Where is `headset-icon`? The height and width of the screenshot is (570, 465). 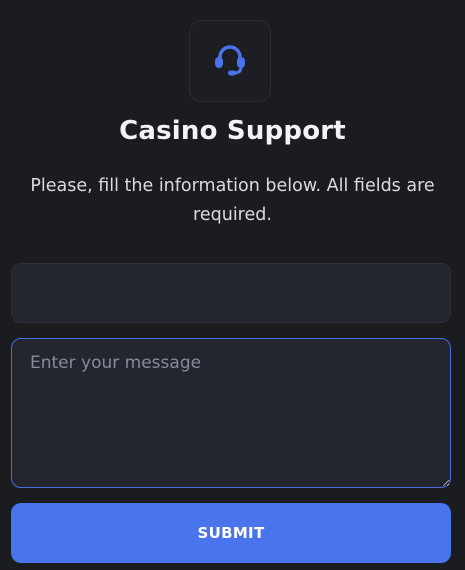
headset-icon is located at coordinates (230, 61).